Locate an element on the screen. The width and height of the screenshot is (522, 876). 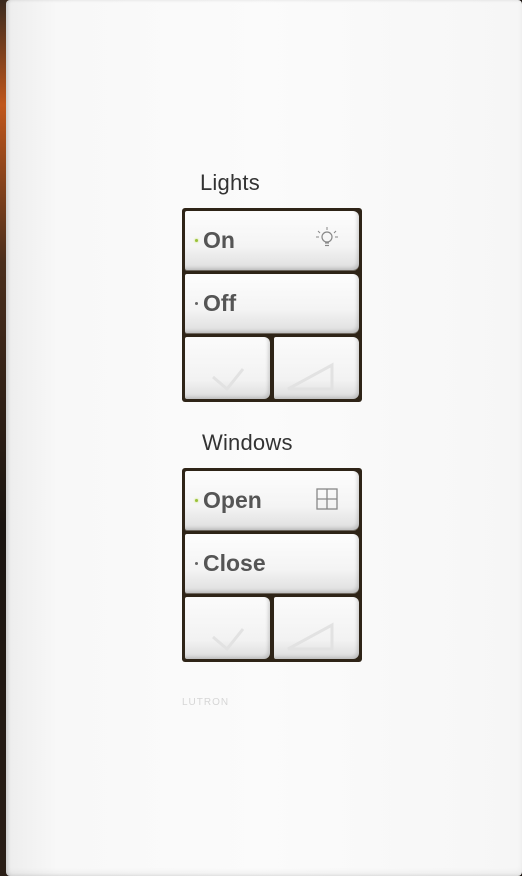
windows-button-bank: Open Close is located at coordinates (272, 565).